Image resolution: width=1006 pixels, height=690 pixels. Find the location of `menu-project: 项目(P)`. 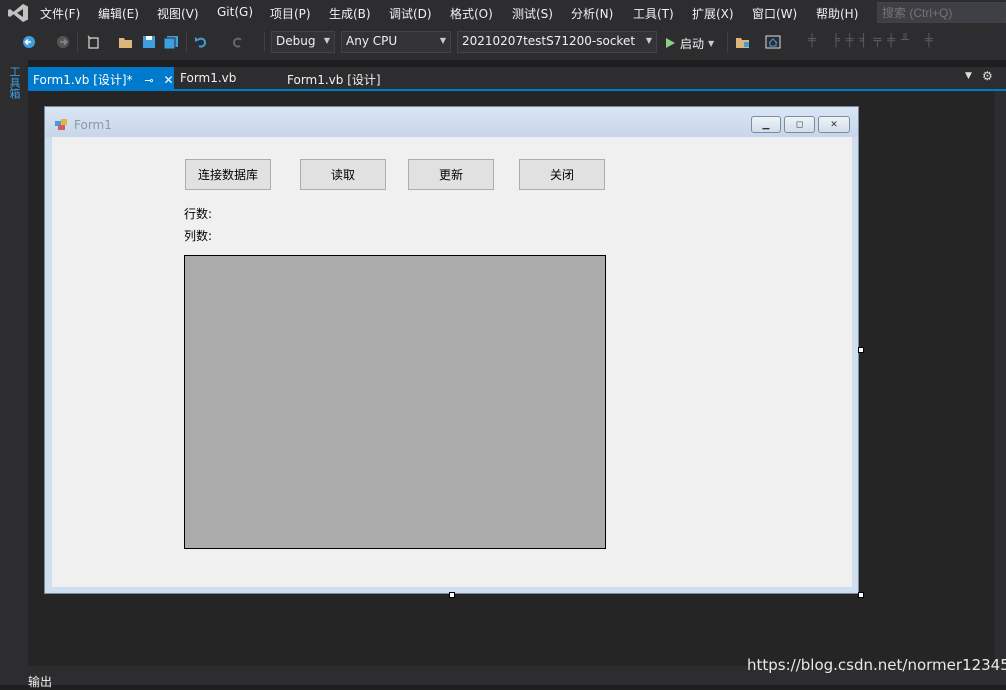

menu-project: 项目(P) is located at coordinates (290, 13).